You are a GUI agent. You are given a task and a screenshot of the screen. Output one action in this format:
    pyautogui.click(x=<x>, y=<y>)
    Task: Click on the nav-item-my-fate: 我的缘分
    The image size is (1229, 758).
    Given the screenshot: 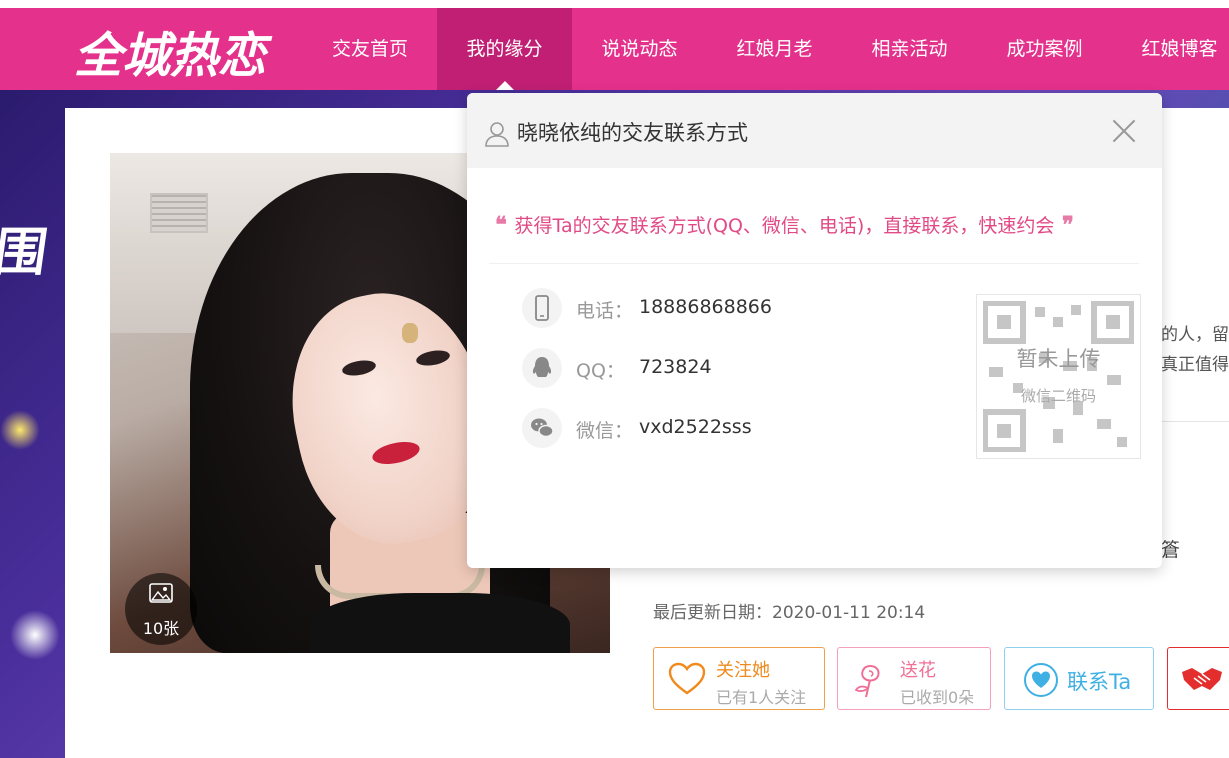 What is the action you would take?
    pyautogui.click(x=504, y=49)
    